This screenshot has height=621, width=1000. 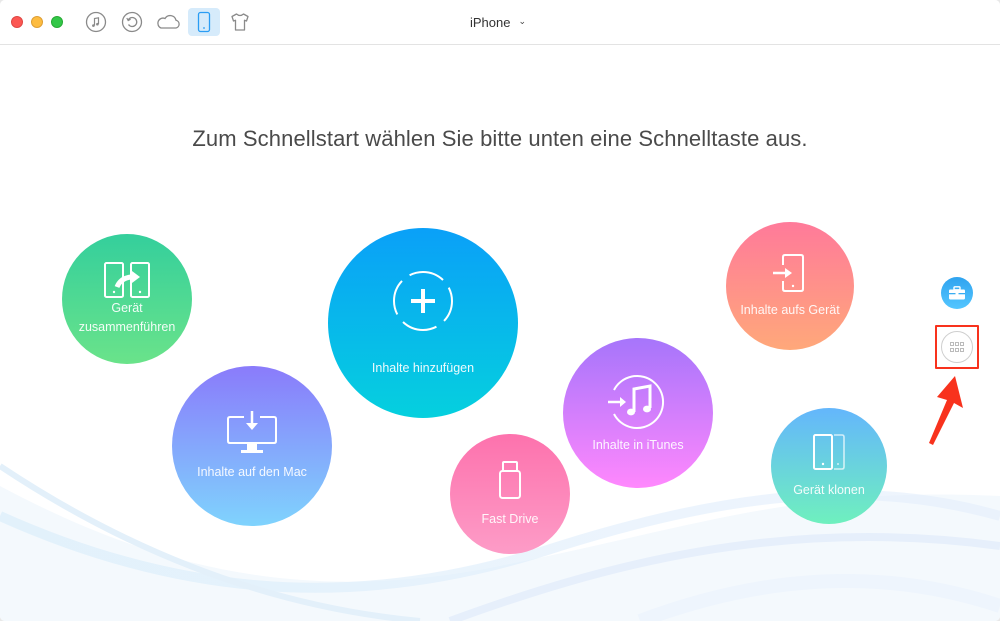 What do you see at coordinates (490, 22) in the screenshot?
I see `device-name: iPhone` at bounding box center [490, 22].